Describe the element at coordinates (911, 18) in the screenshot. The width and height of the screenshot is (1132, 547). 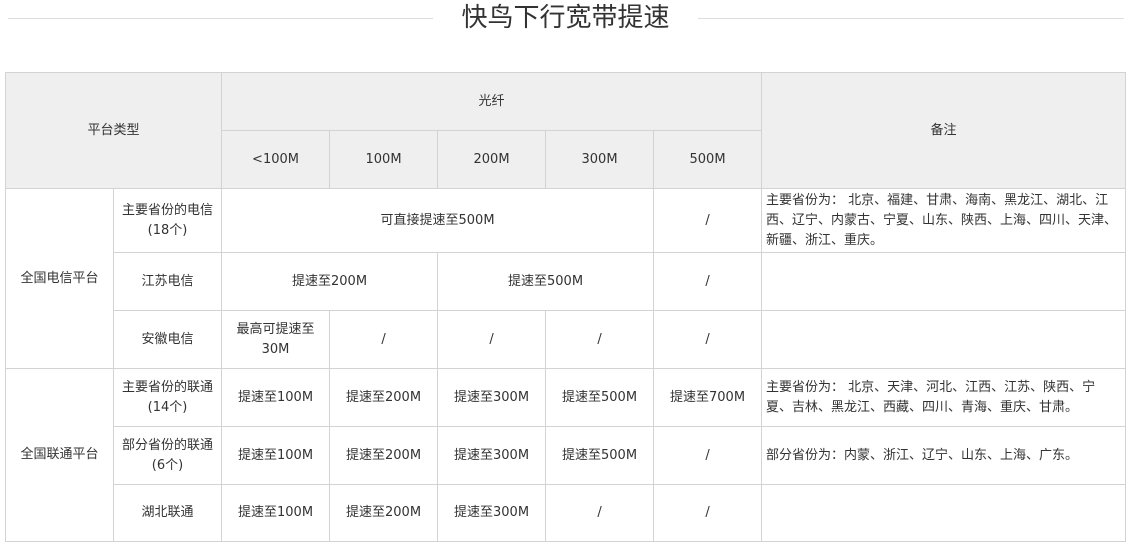
I see `title-divider-right` at that location.